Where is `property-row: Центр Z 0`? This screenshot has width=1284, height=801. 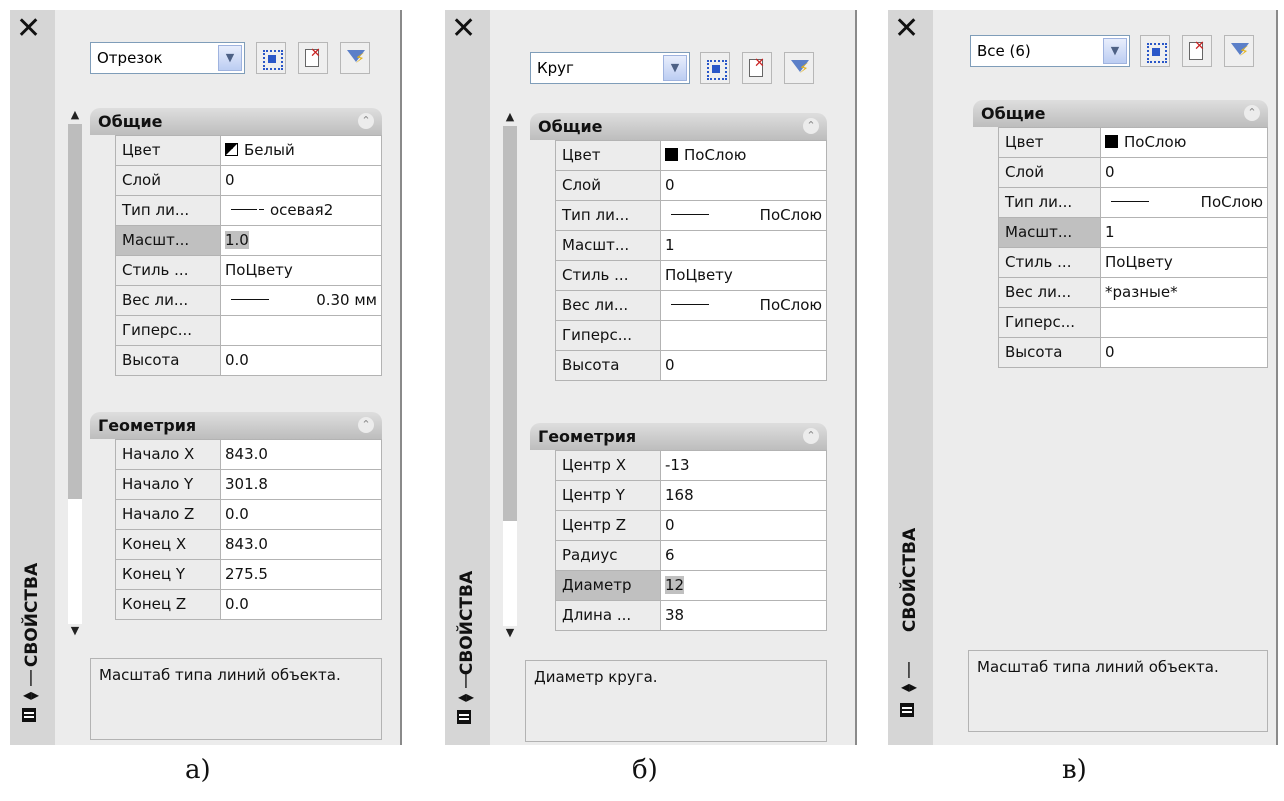 property-row: Центр Z 0 is located at coordinates (691, 525).